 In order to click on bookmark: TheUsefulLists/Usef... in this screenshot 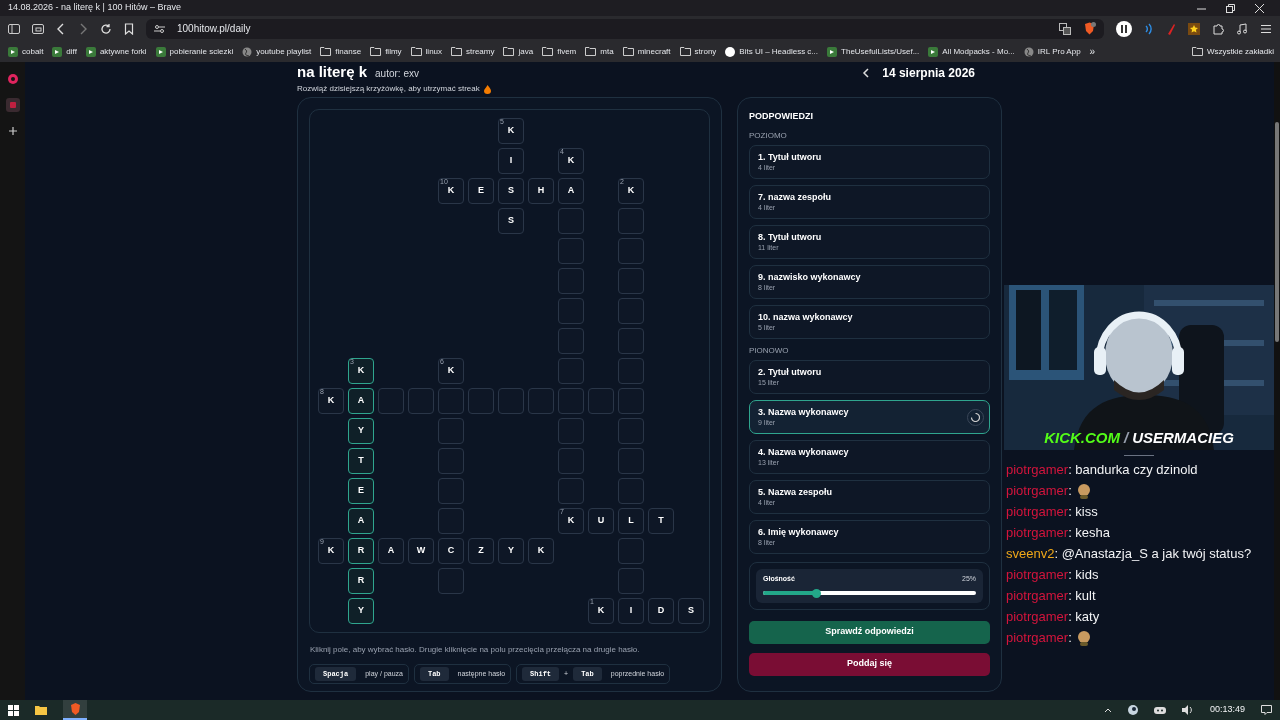, I will do `click(873, 51)`.